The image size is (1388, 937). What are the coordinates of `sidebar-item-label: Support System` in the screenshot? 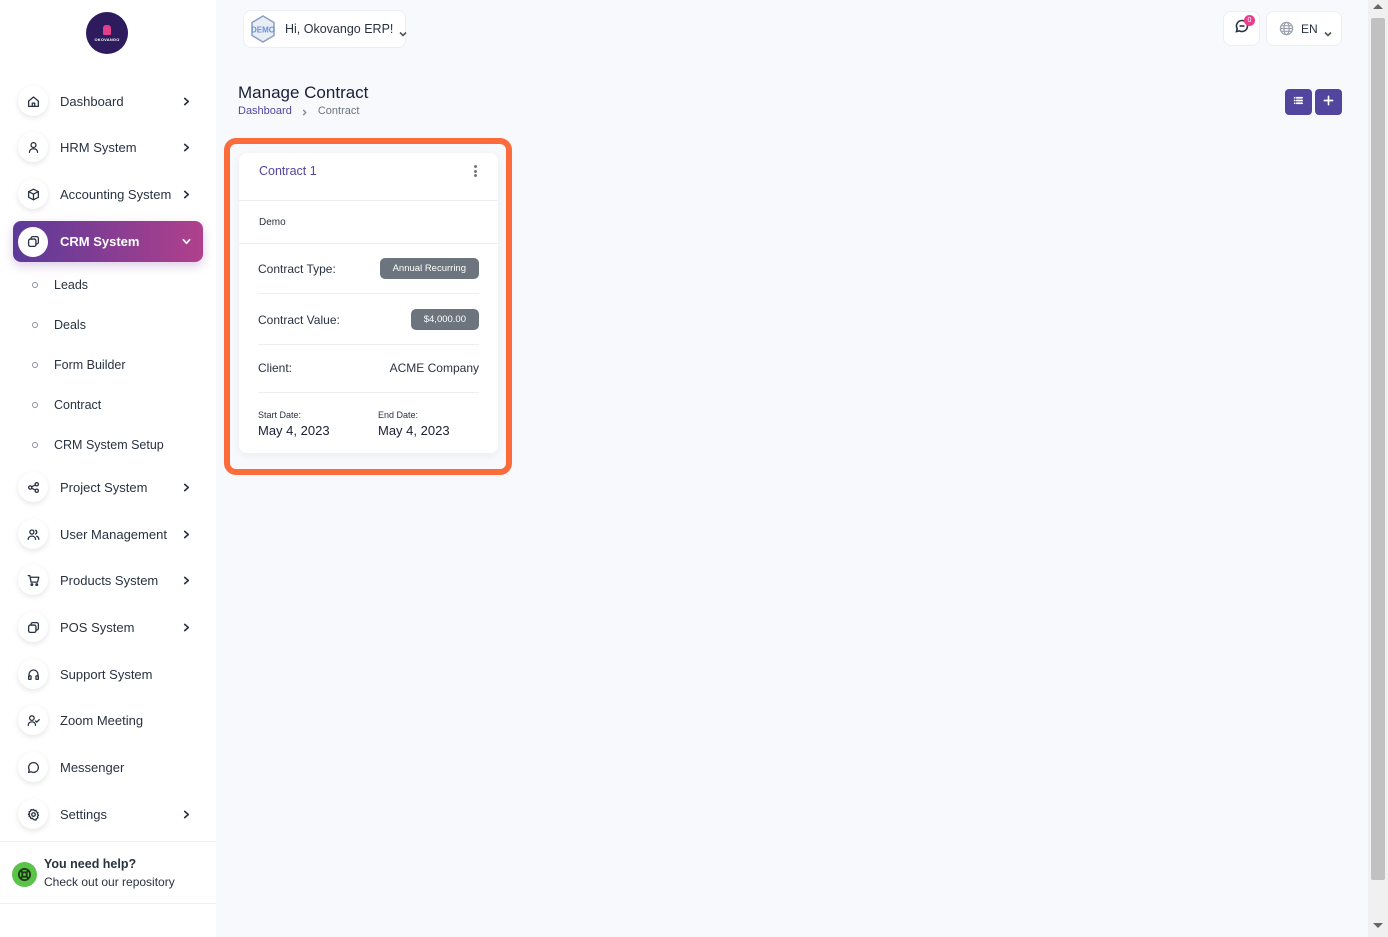 It's located at (106, 674).